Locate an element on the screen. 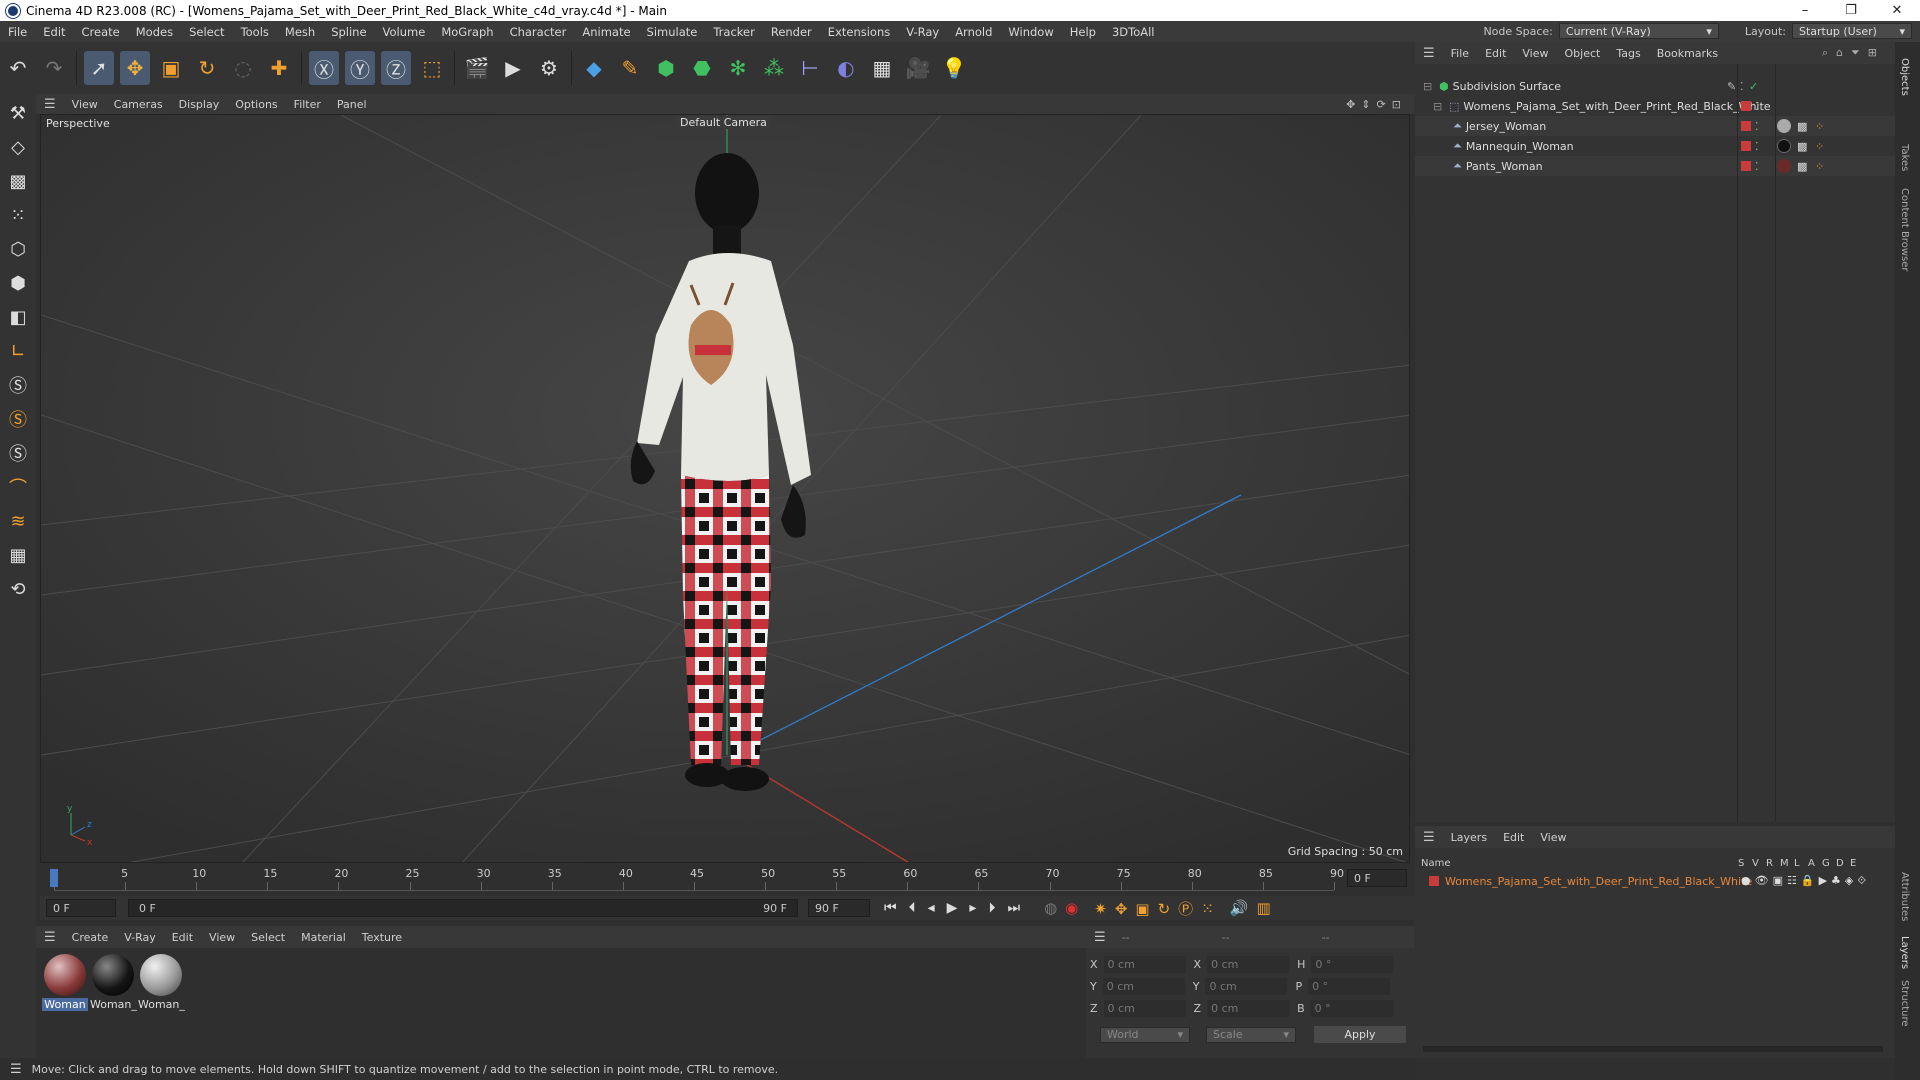 This screenshot has width=1920, height=1080. object-menu-file: File is located at coordinates (1460, 53).